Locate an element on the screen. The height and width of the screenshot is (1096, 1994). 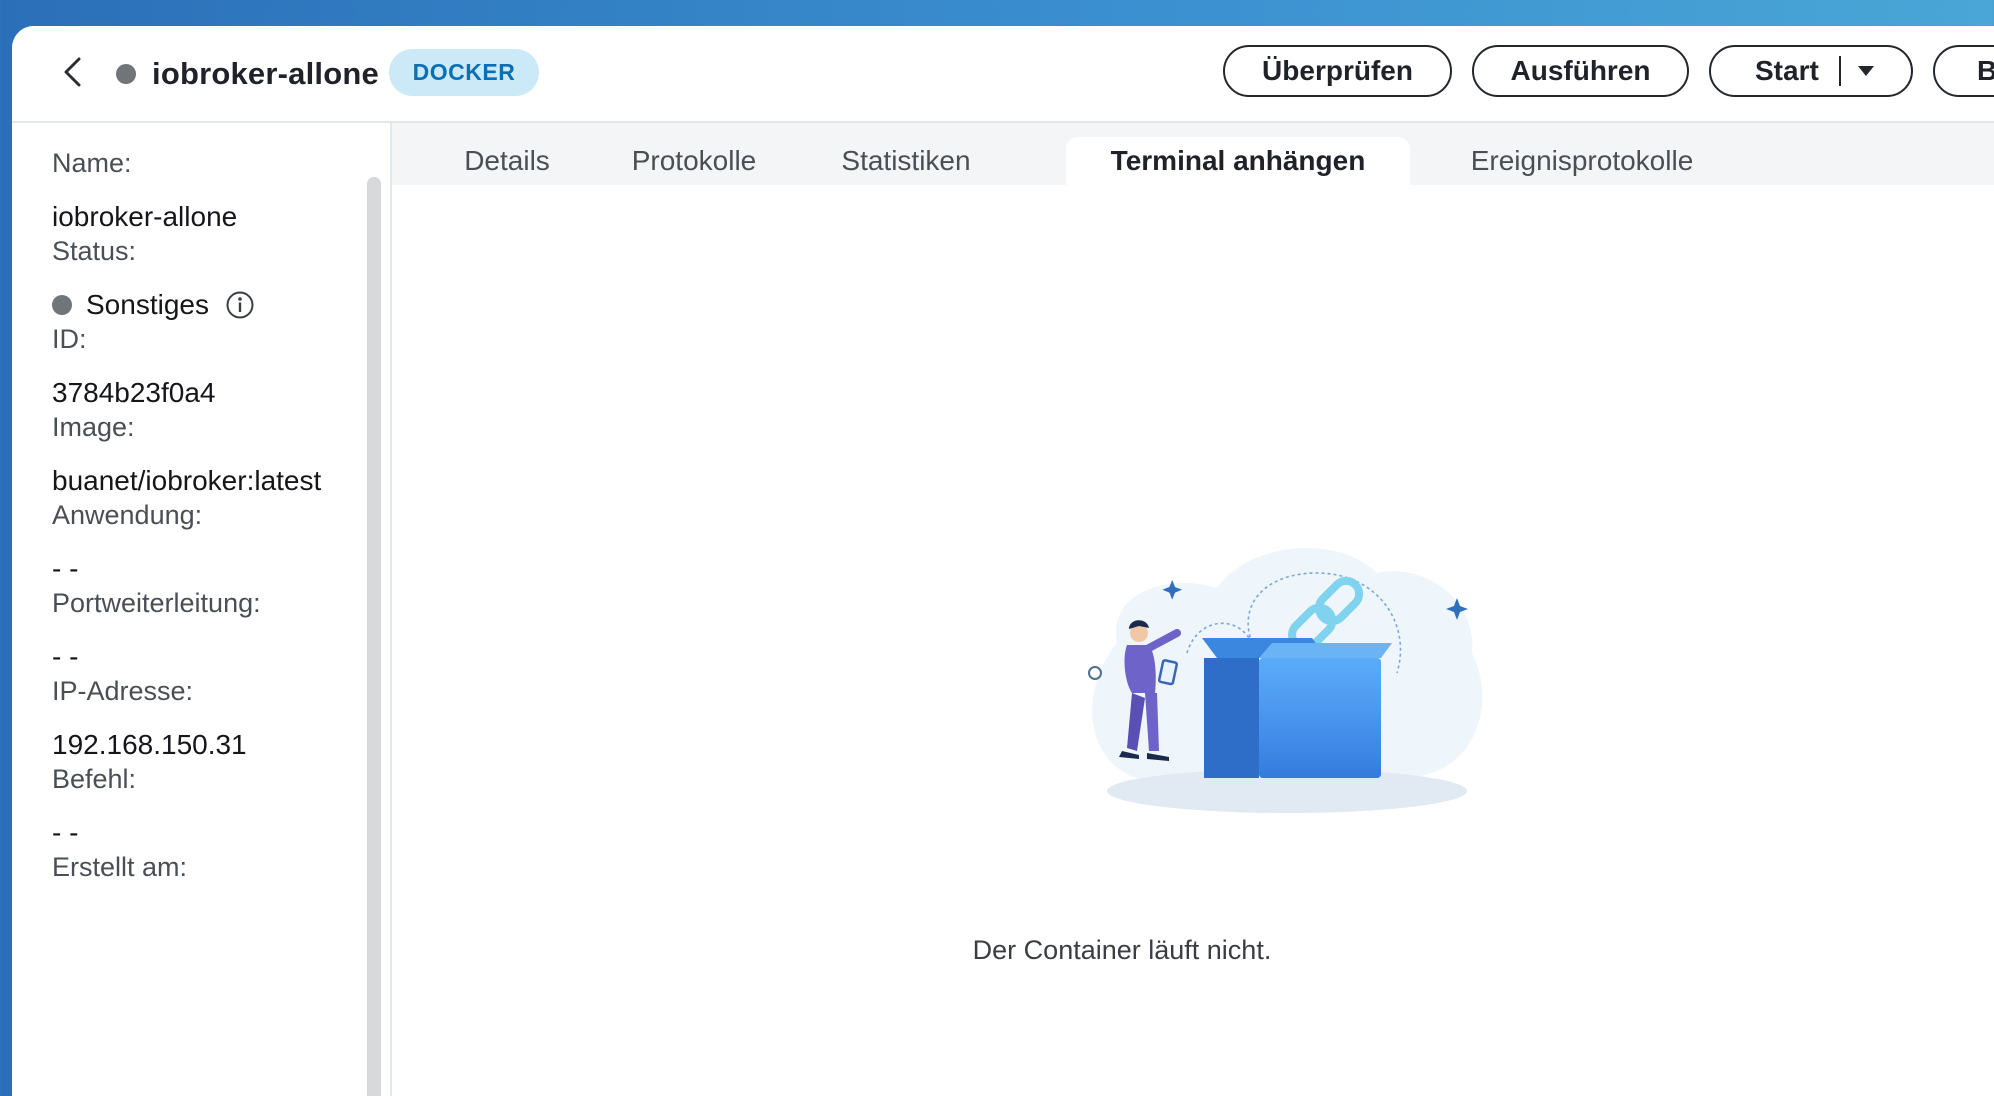
field-name: Name: iobroker-allone is located at coordinates (144, 190).